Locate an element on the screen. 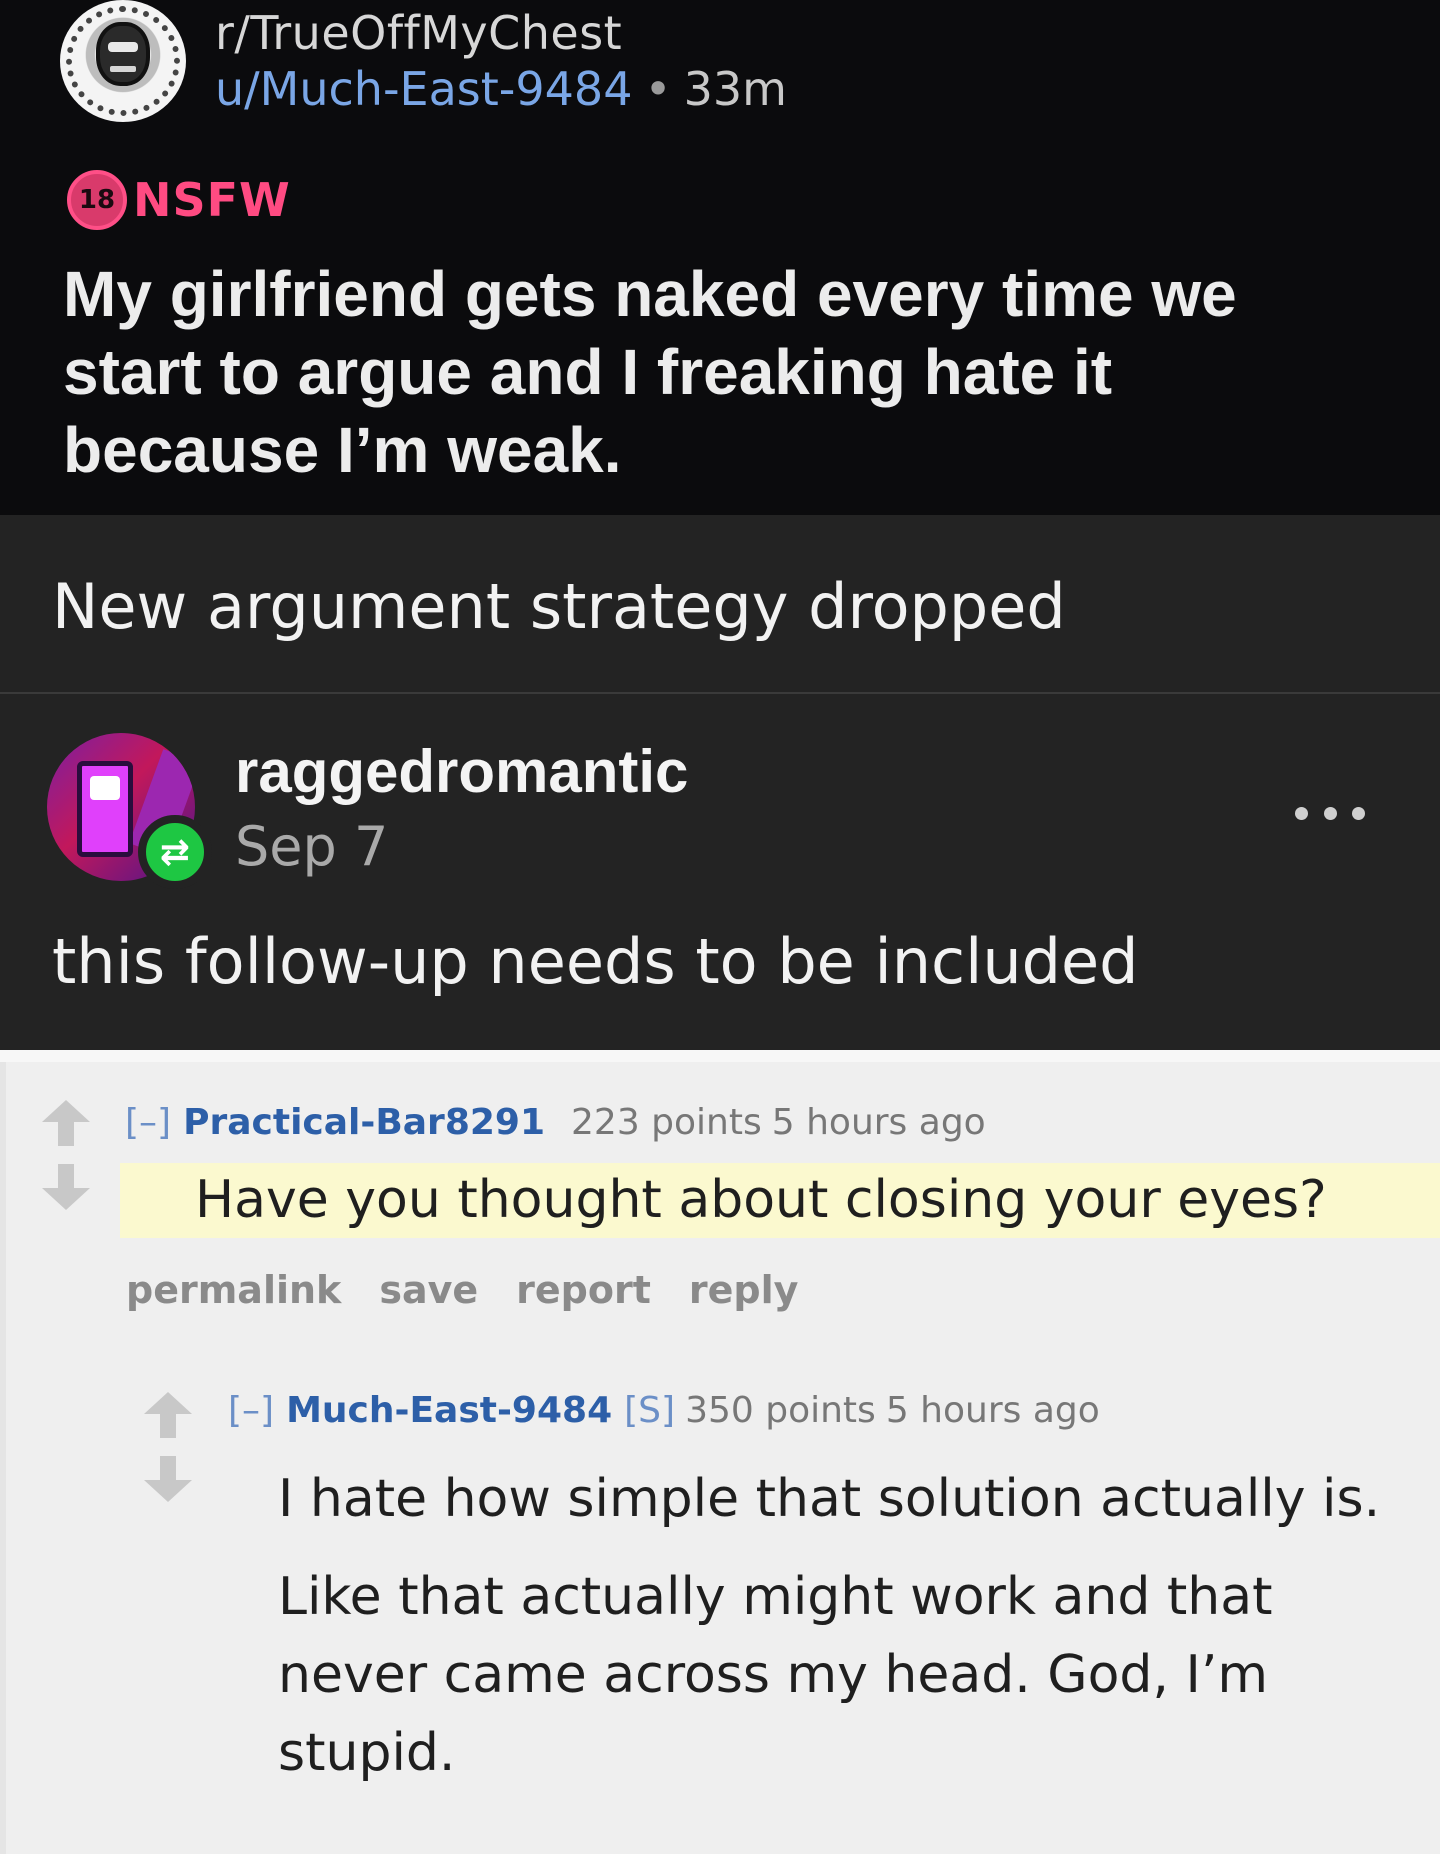 Image resolution: width=1440 pixels, height=1854 pixels. comment-2-vote is located at coordinates (168, 1452).